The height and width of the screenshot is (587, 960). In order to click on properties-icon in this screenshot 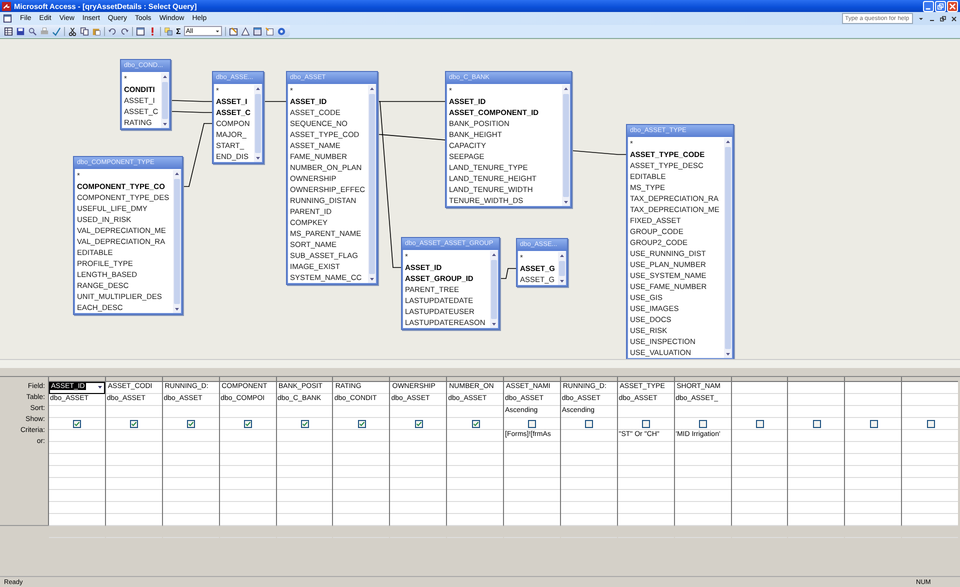, I will do `click(233, 31)`.